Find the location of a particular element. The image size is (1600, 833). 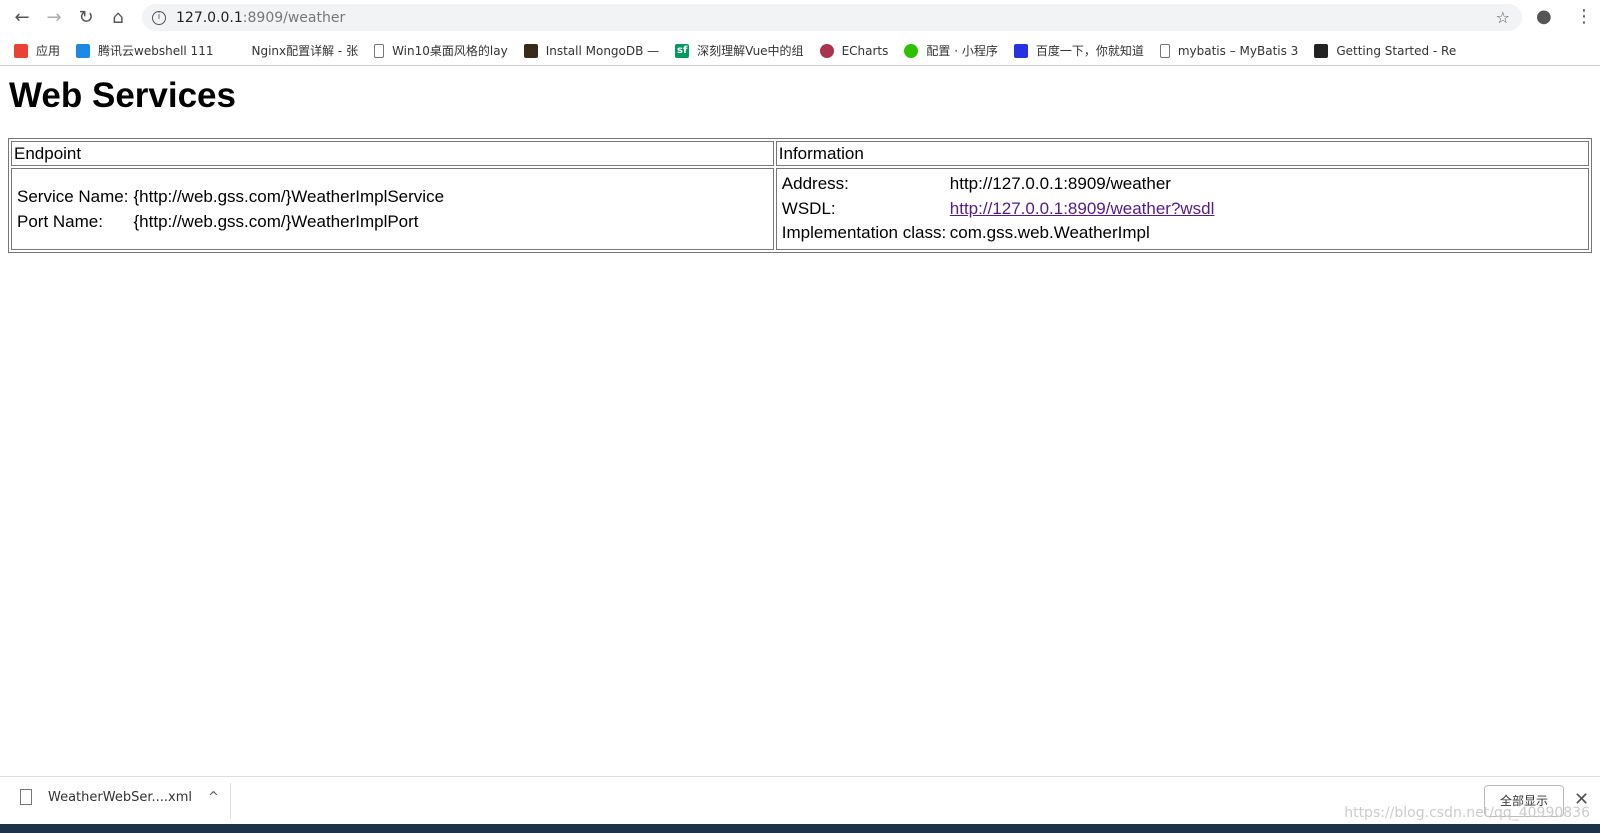

port-name-value: {http://web.gss.com/}WeatherImplPort is located at coordinates (276, 221).